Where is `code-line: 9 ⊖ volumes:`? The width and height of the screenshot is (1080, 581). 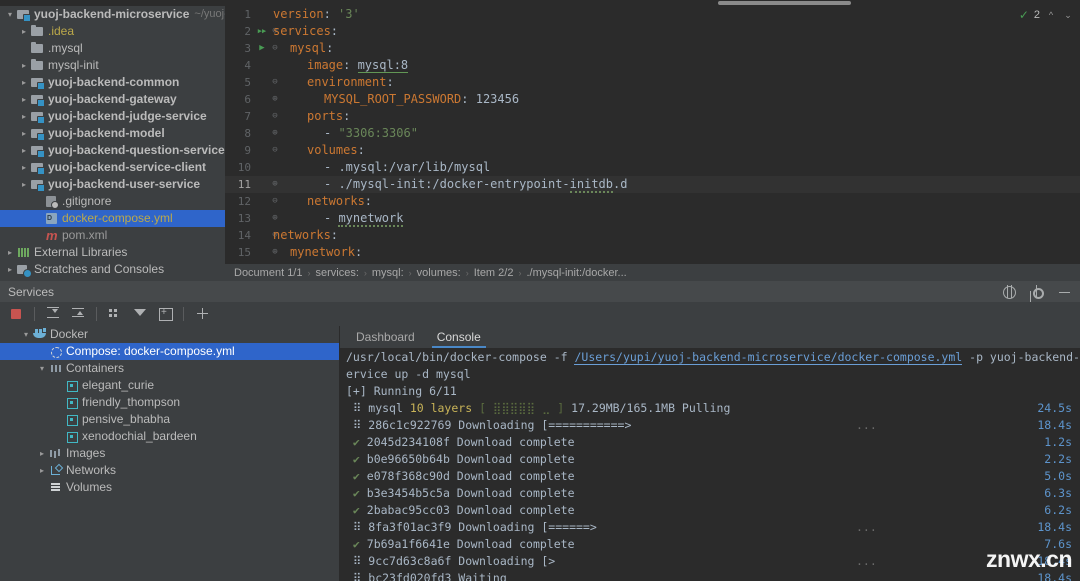
code-line: 9 ⊖ volumes: is located at coordinates (652, 150).